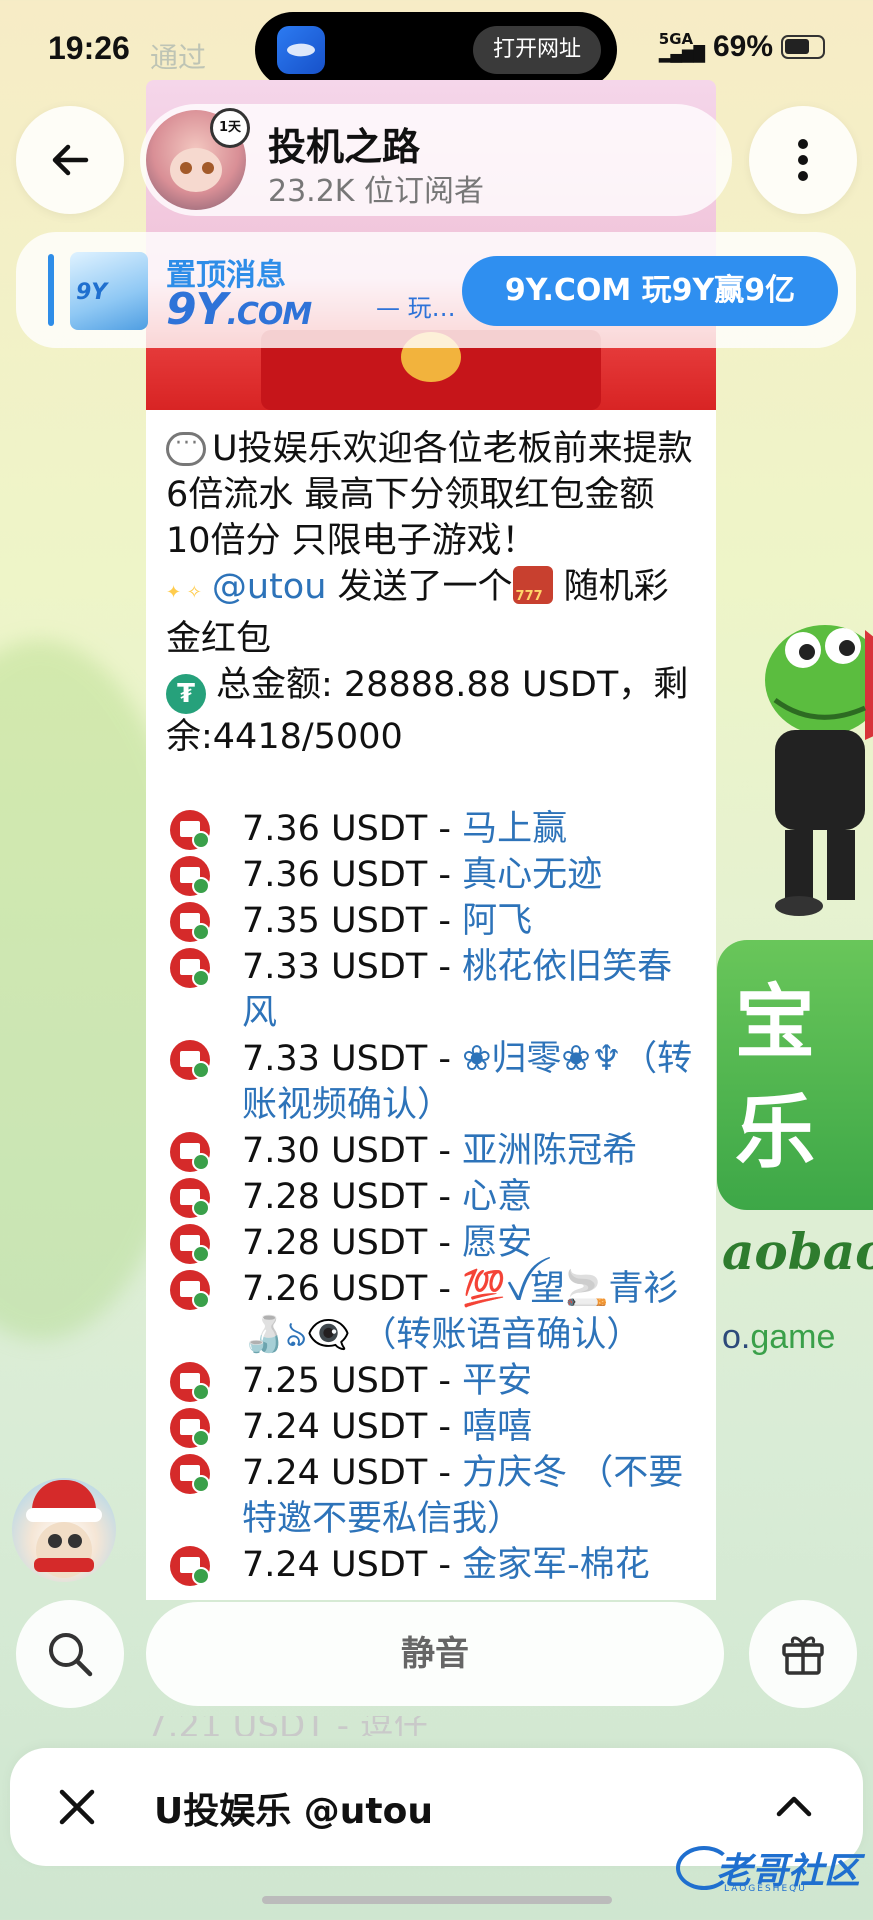 This screenshot has width=873, height=1920. Describe the element at coordinates (793, 1337) in the screenshot. I see `game-suffix: game` at that location.